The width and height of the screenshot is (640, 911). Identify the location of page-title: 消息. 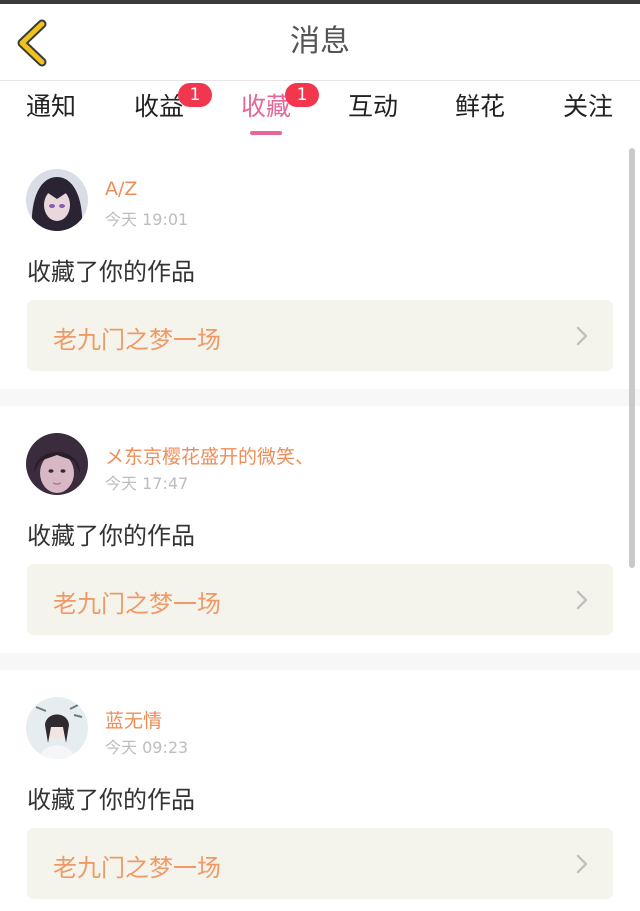
(320, 41).